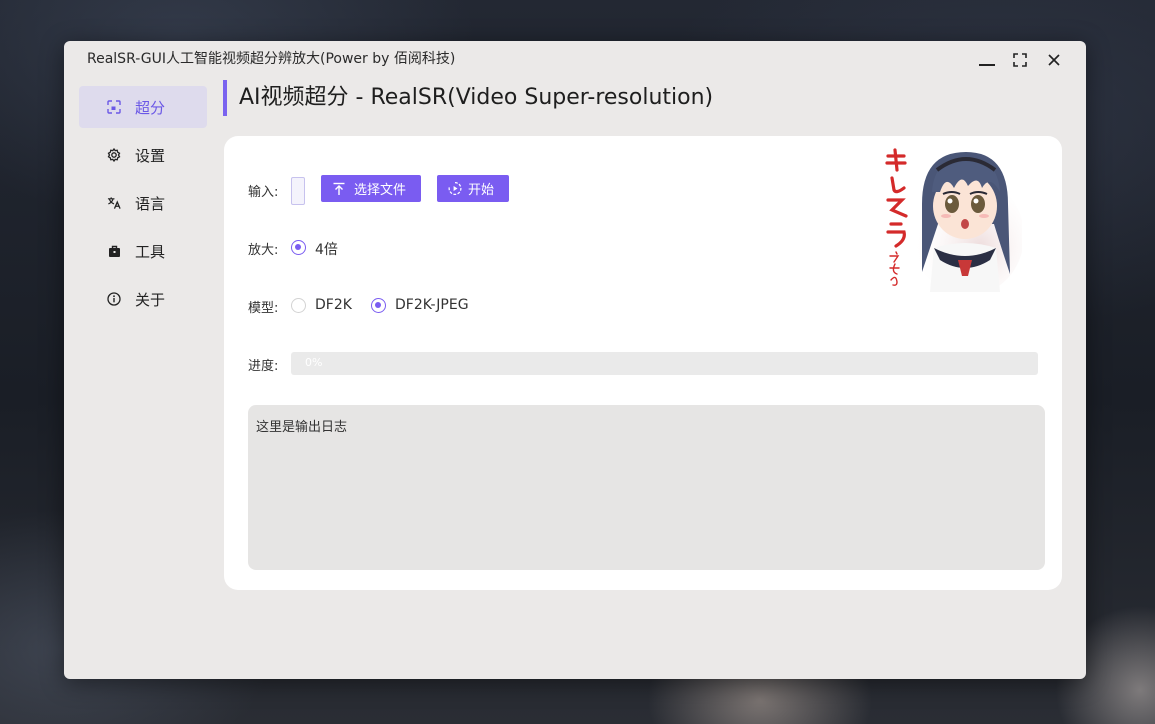 Image resolution: width=1155 pixels, height=724 pixels. I want to click on sidebar-item-label: 关于, so click(150, 299).